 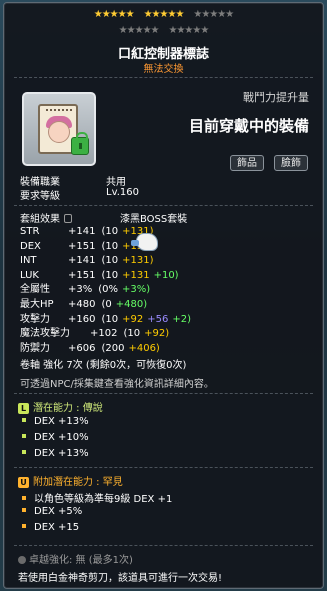 What do you see at coordinates (23, 408) in the screenshot?
I see `legendary-badge-icon: L` at bounding box center [23, 408].